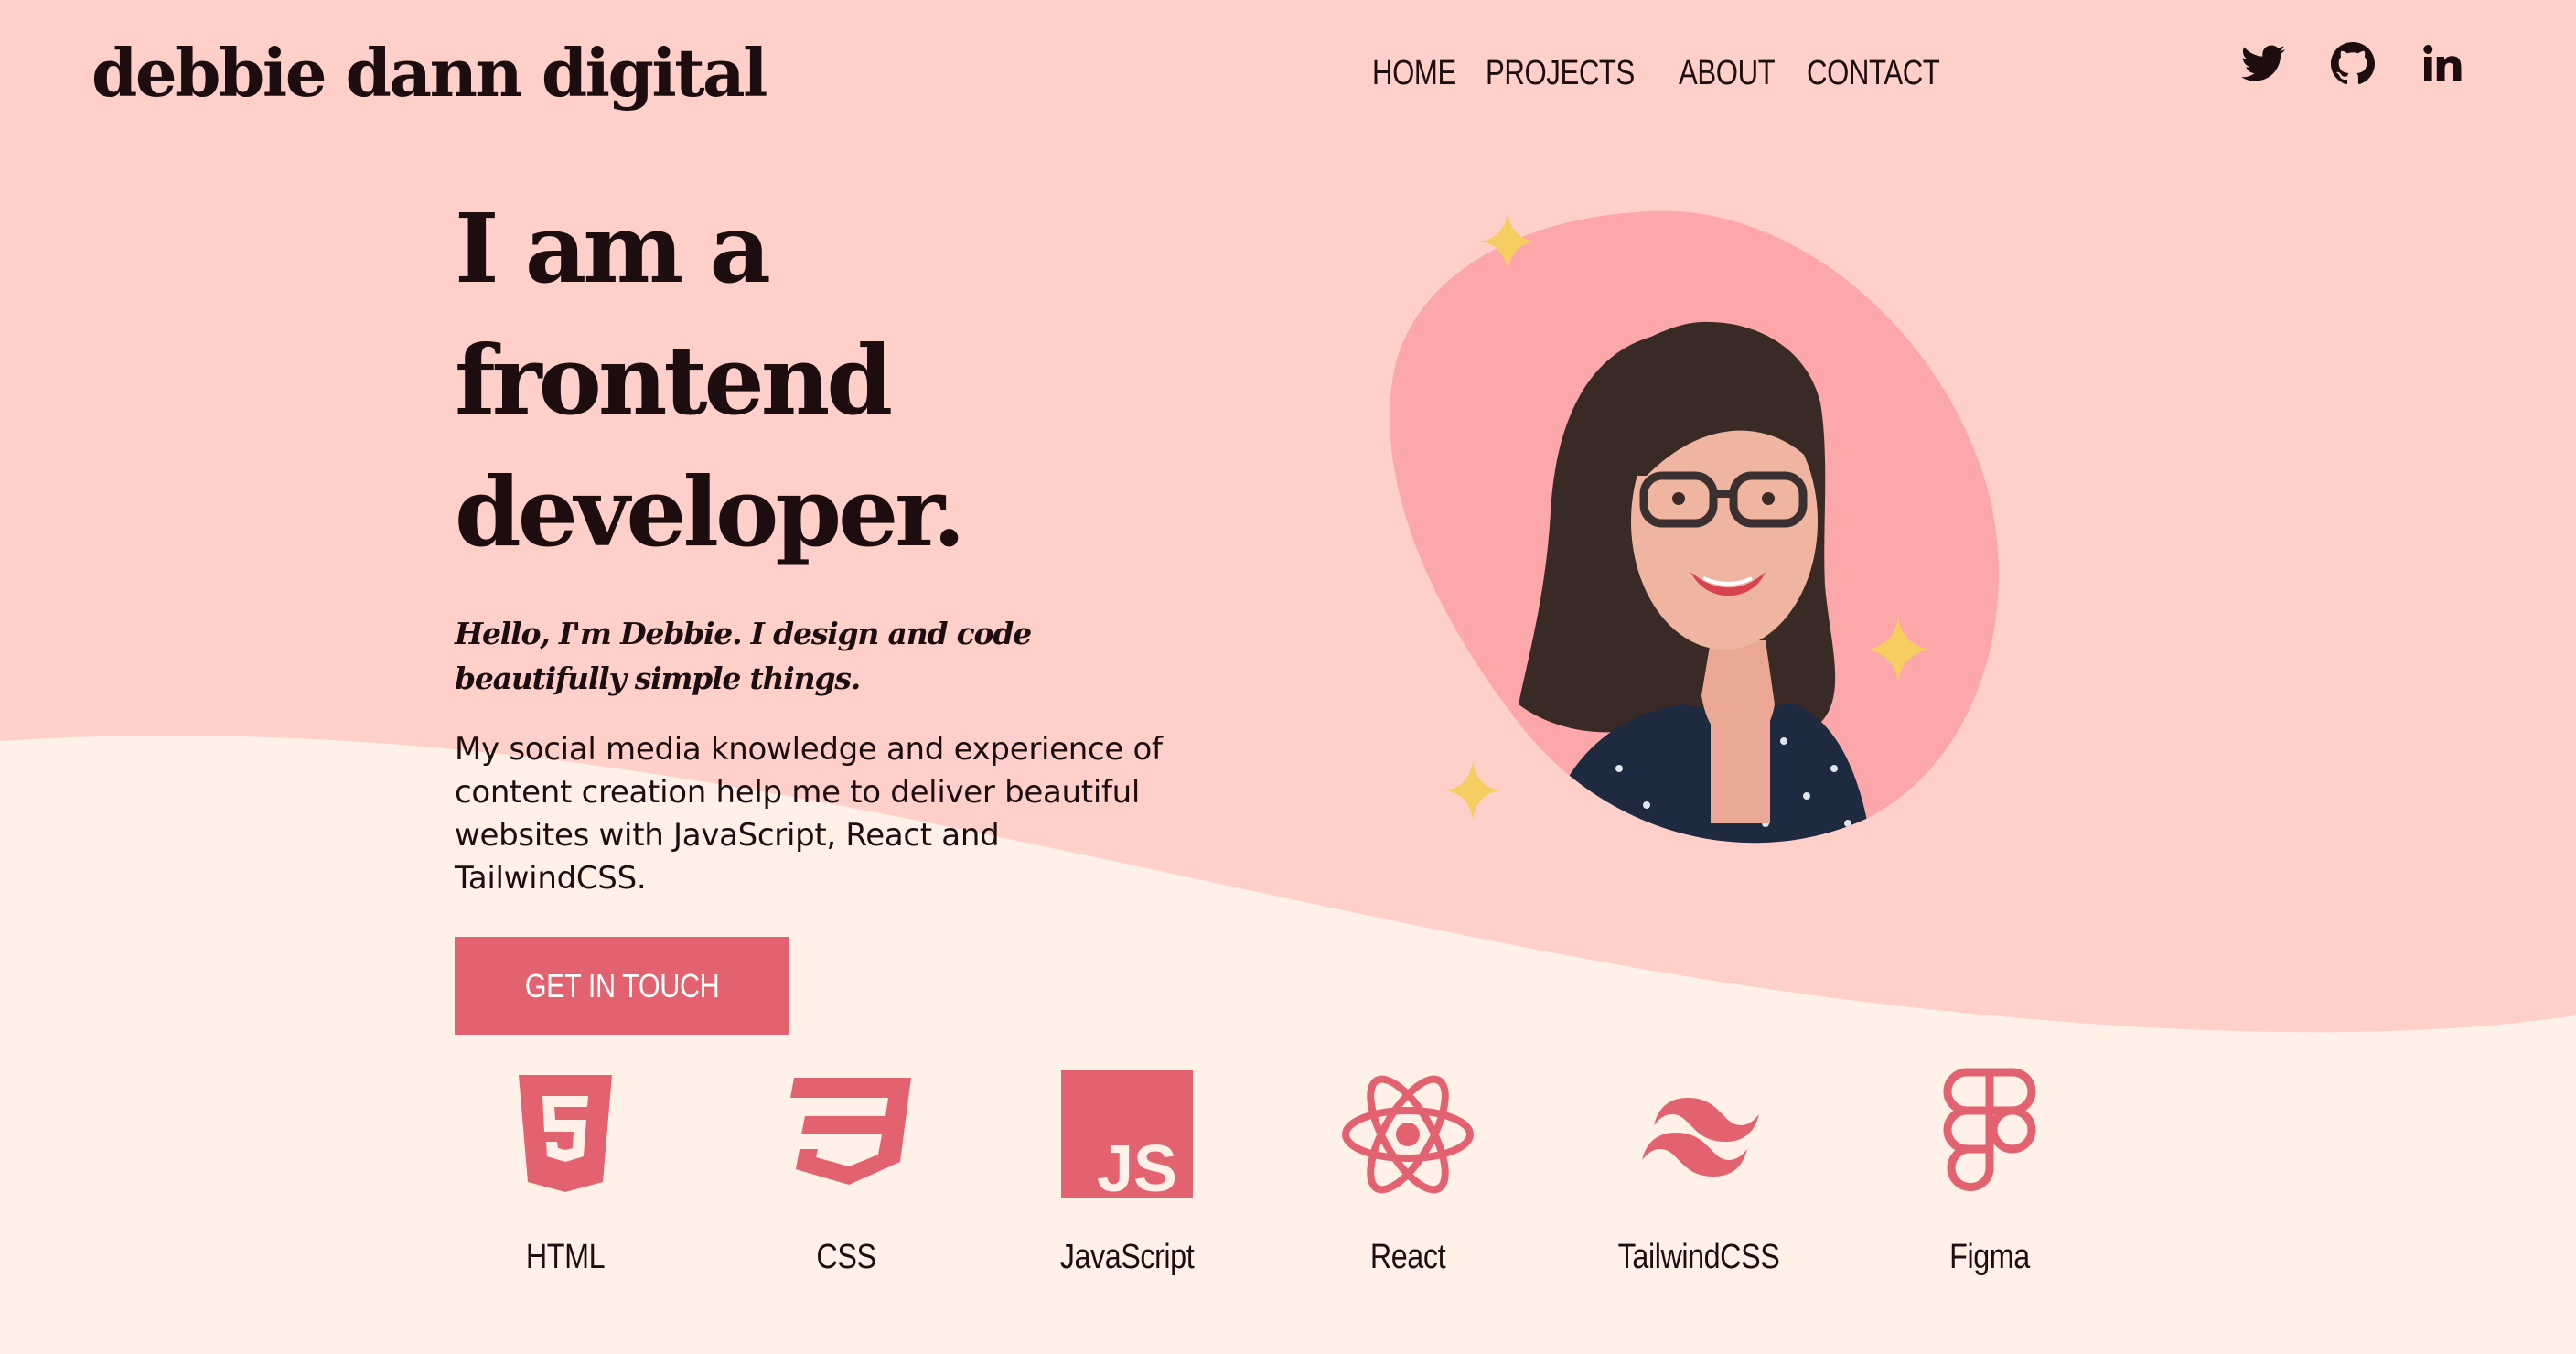  I want to click on svg-text: JS, so click(1137, 1165).